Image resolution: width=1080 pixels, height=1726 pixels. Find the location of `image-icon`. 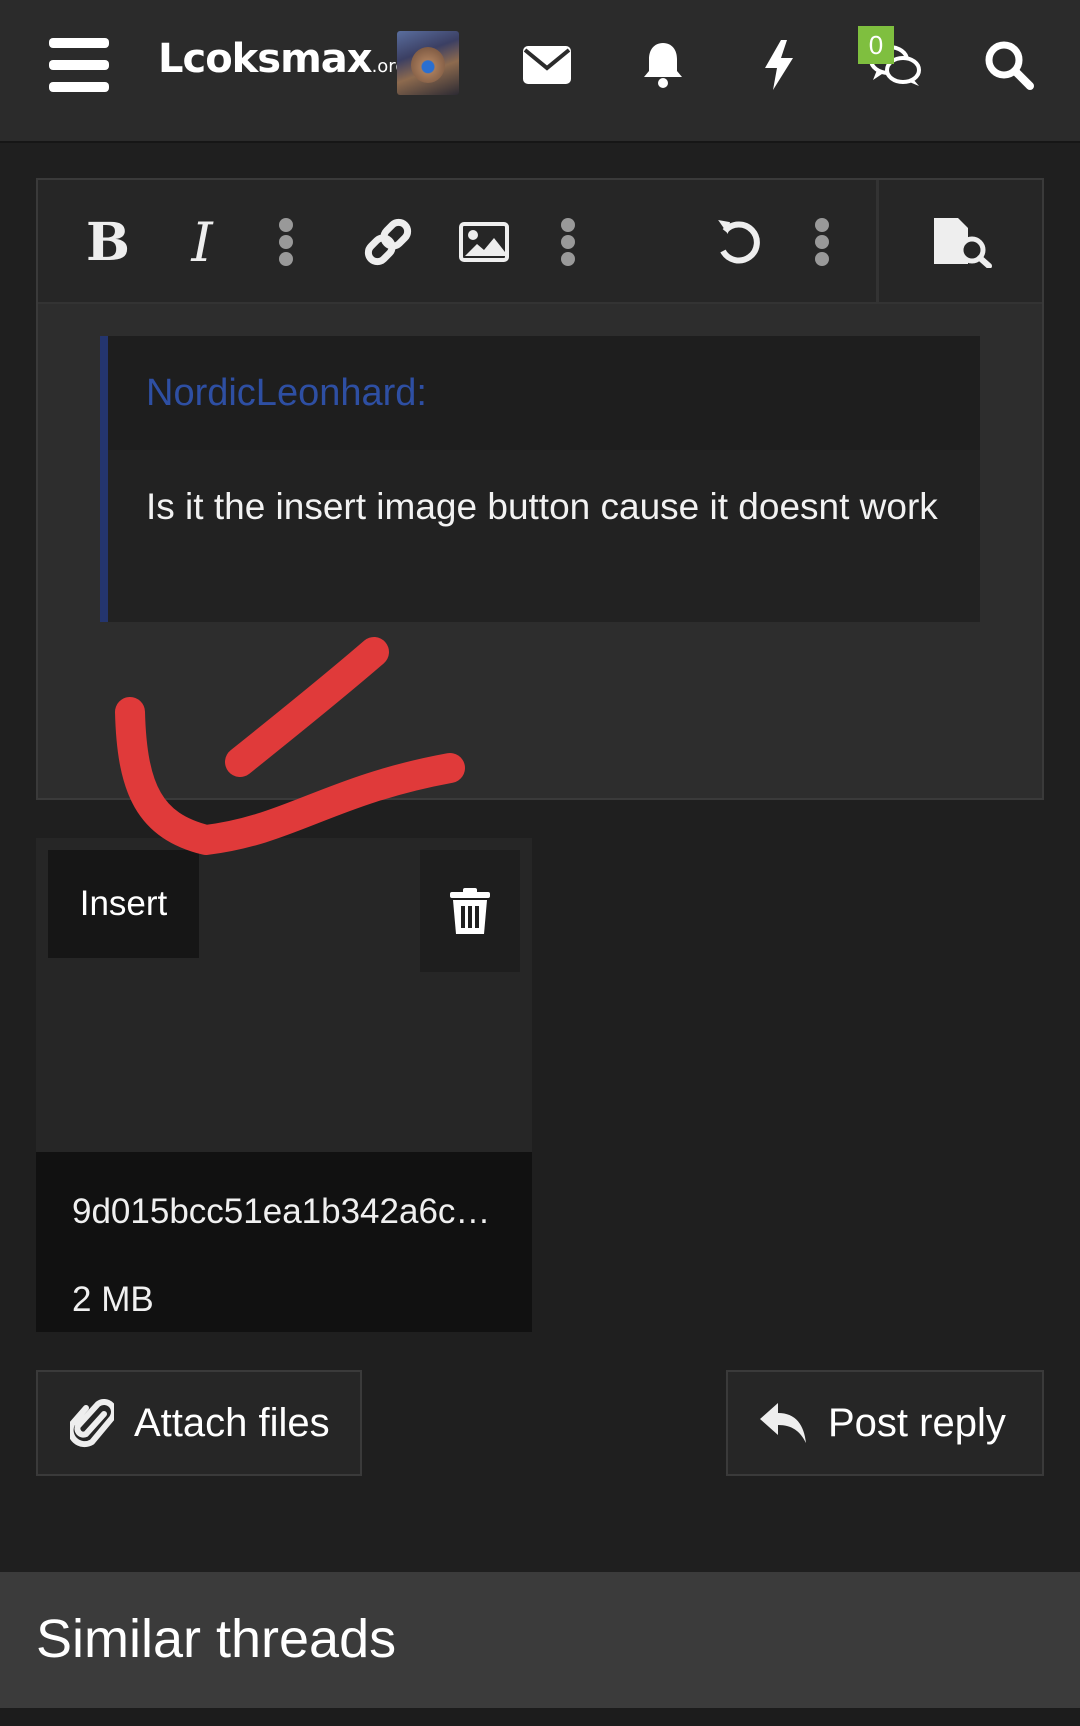

image-icon is located at coordinates (484, 242).